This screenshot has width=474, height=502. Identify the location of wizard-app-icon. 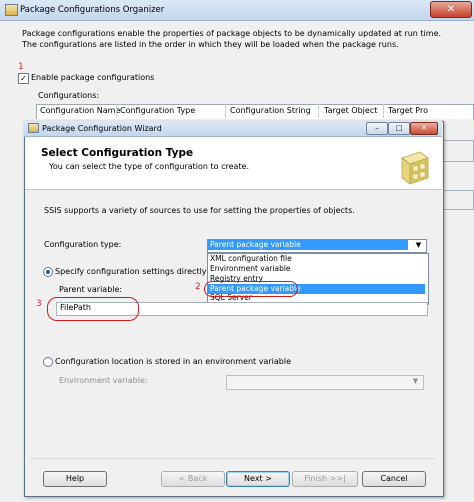
(33, 128).